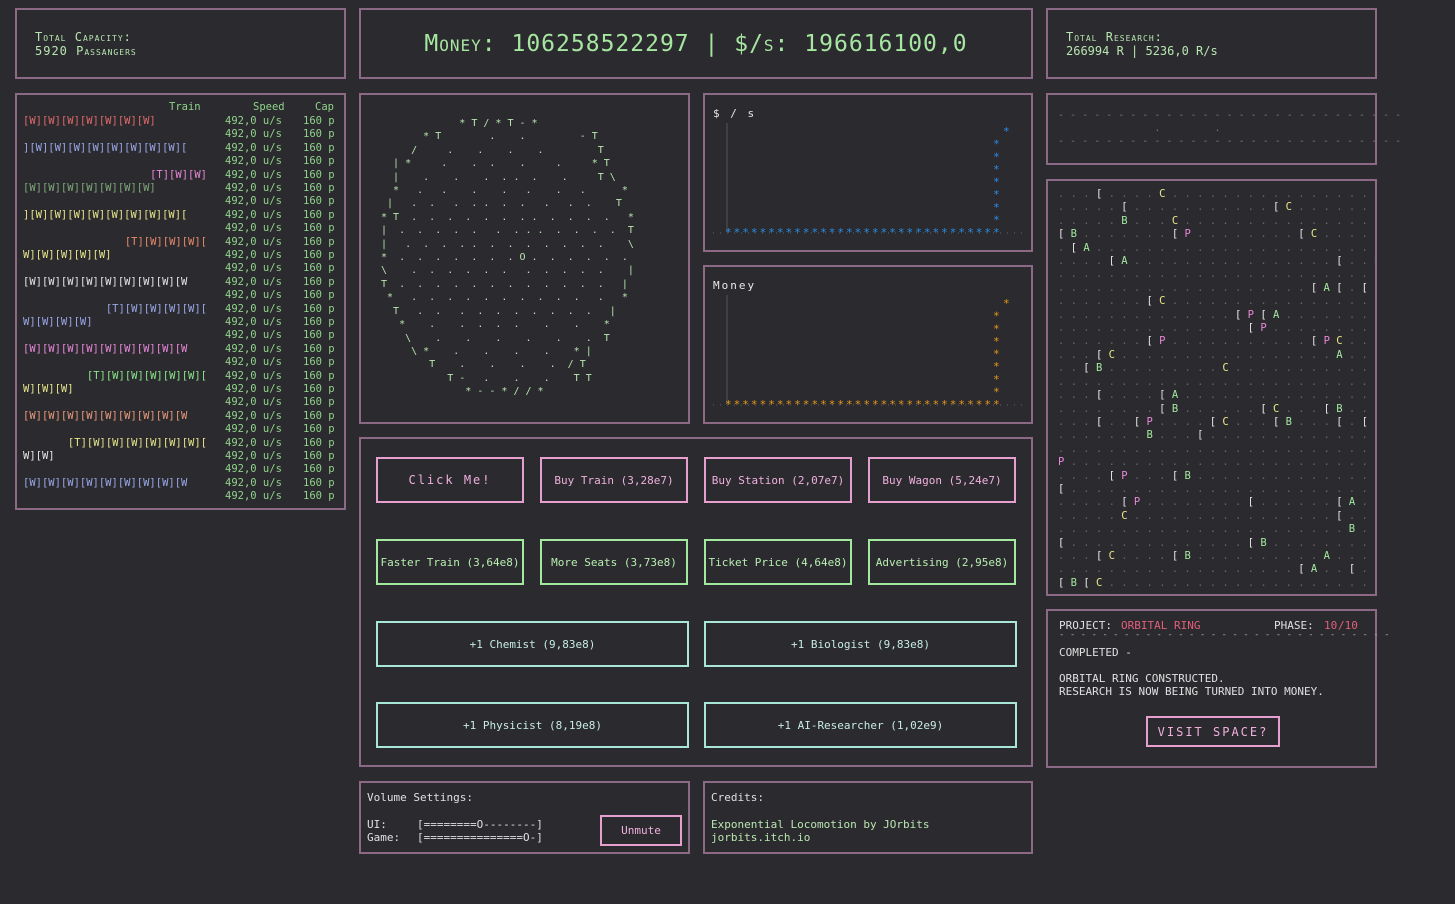 The image size is (1455, 904). What do you see at coordinates (180, 255) in the screenshot?
I see `train-row: W][W][W][W][W] 492,0 u/s 160 p` at bounding box center [180, 255].